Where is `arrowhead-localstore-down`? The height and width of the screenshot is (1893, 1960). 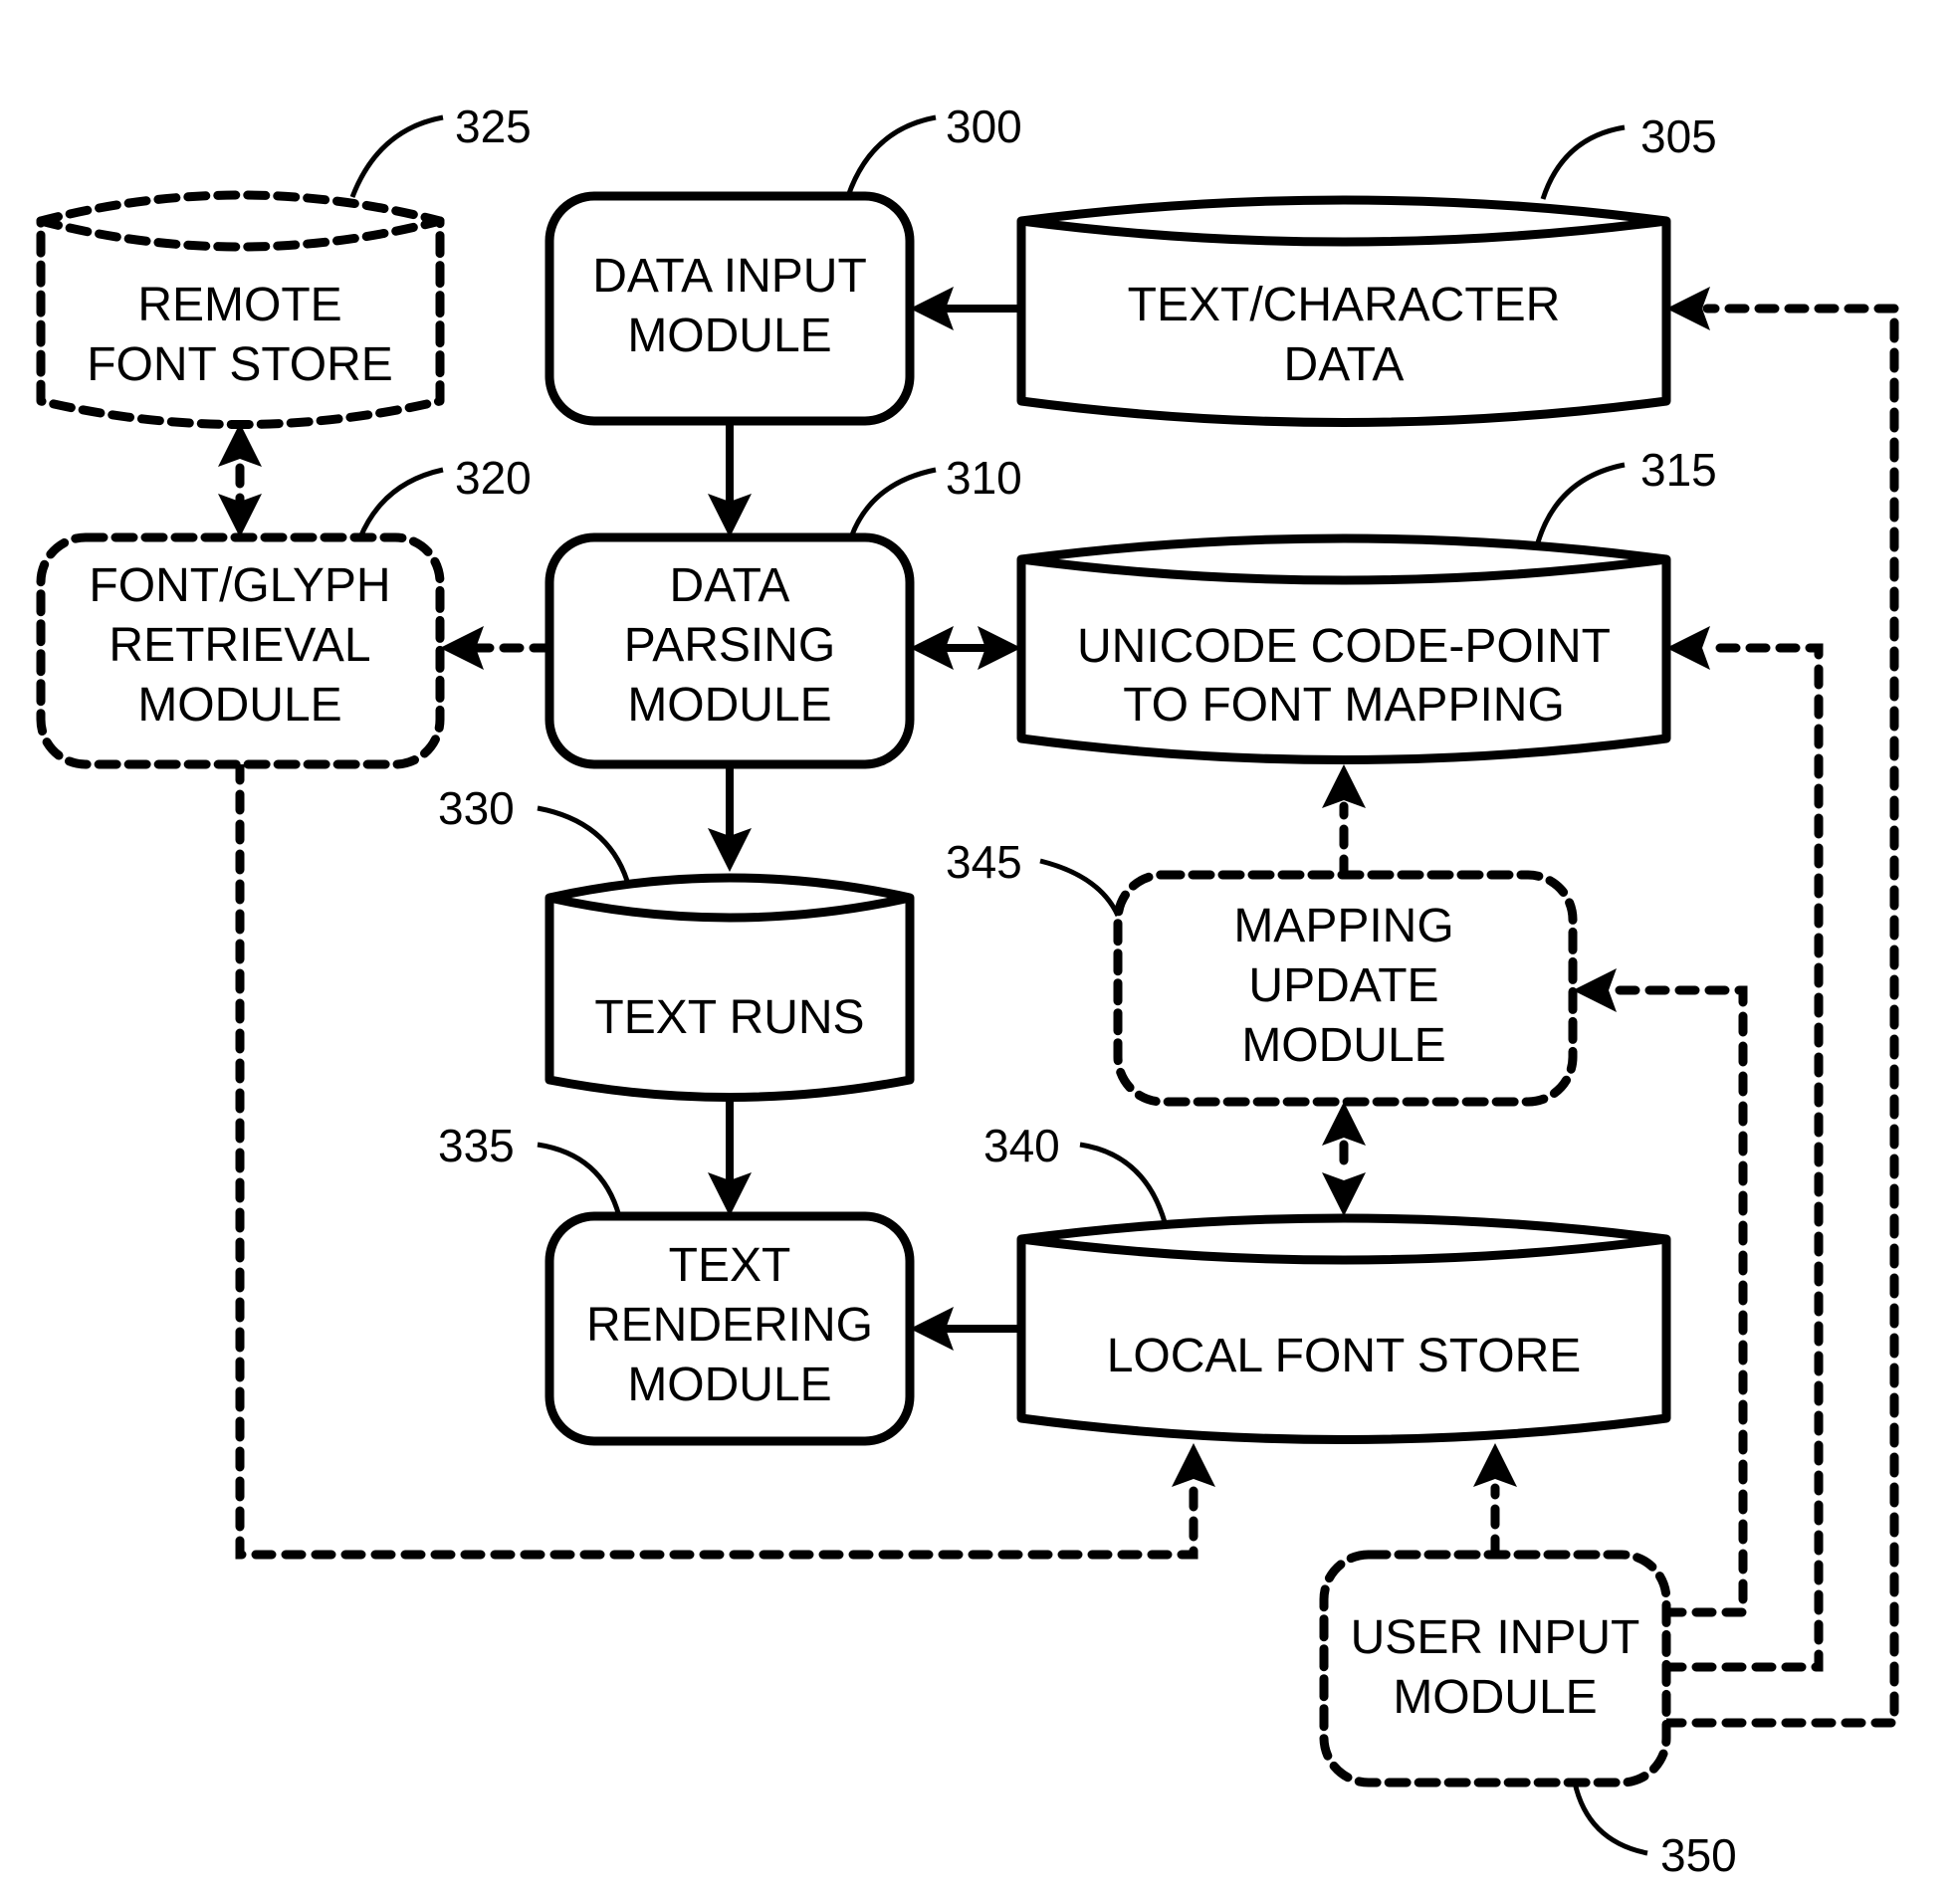 arrowhead-localstore-down is located at coordinates (1344, 1194).